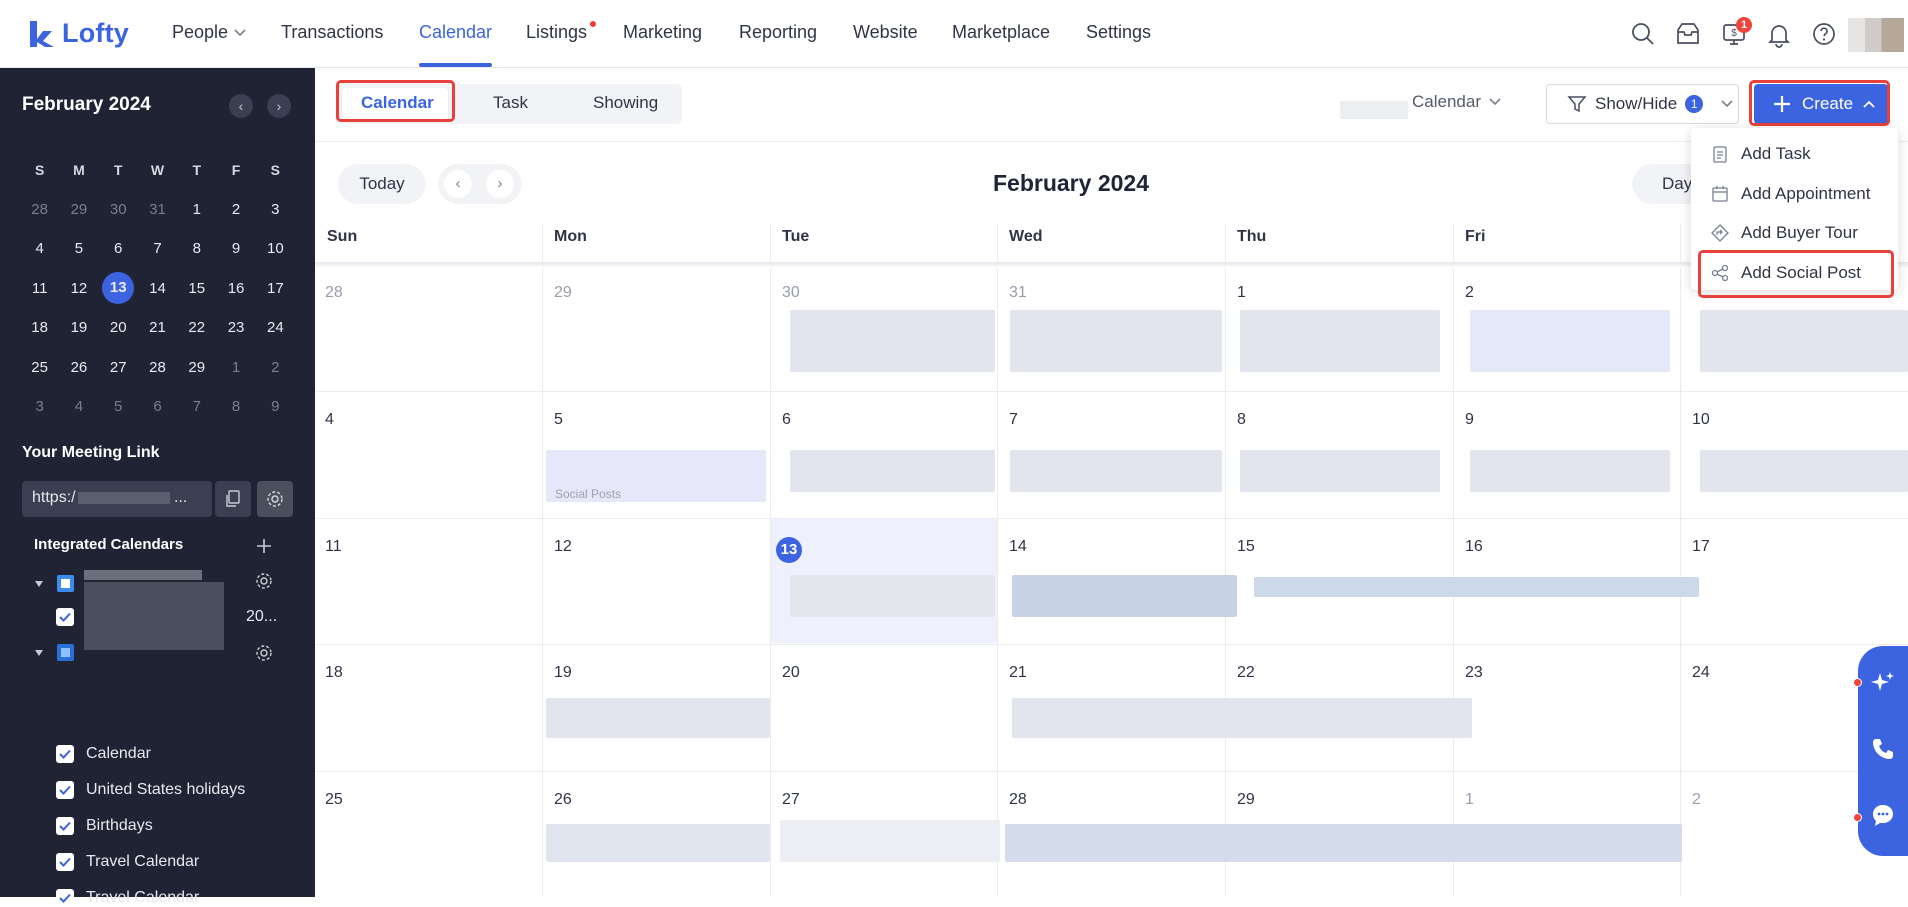 This screenshot has width=1908, height=907. Describe the element at coordinates (118, 209) in the screenshot. I see `mini-day: 30` at that location.